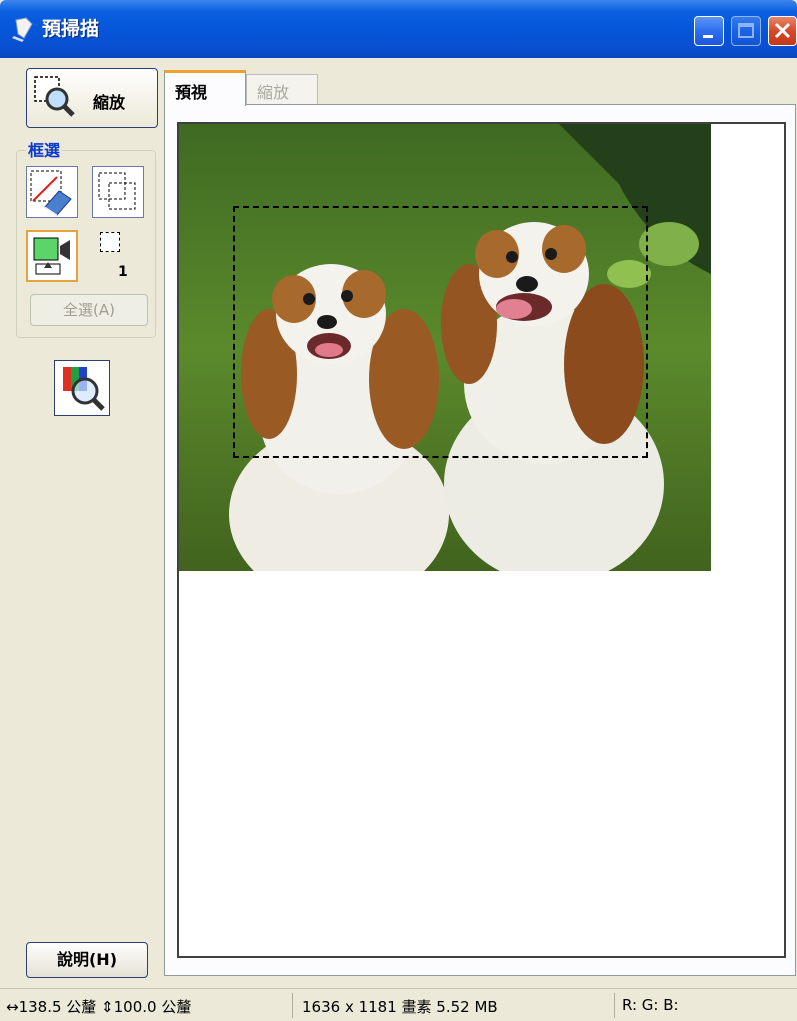  I want to click on marquee-thumbnail-icon, so click(110, 242).